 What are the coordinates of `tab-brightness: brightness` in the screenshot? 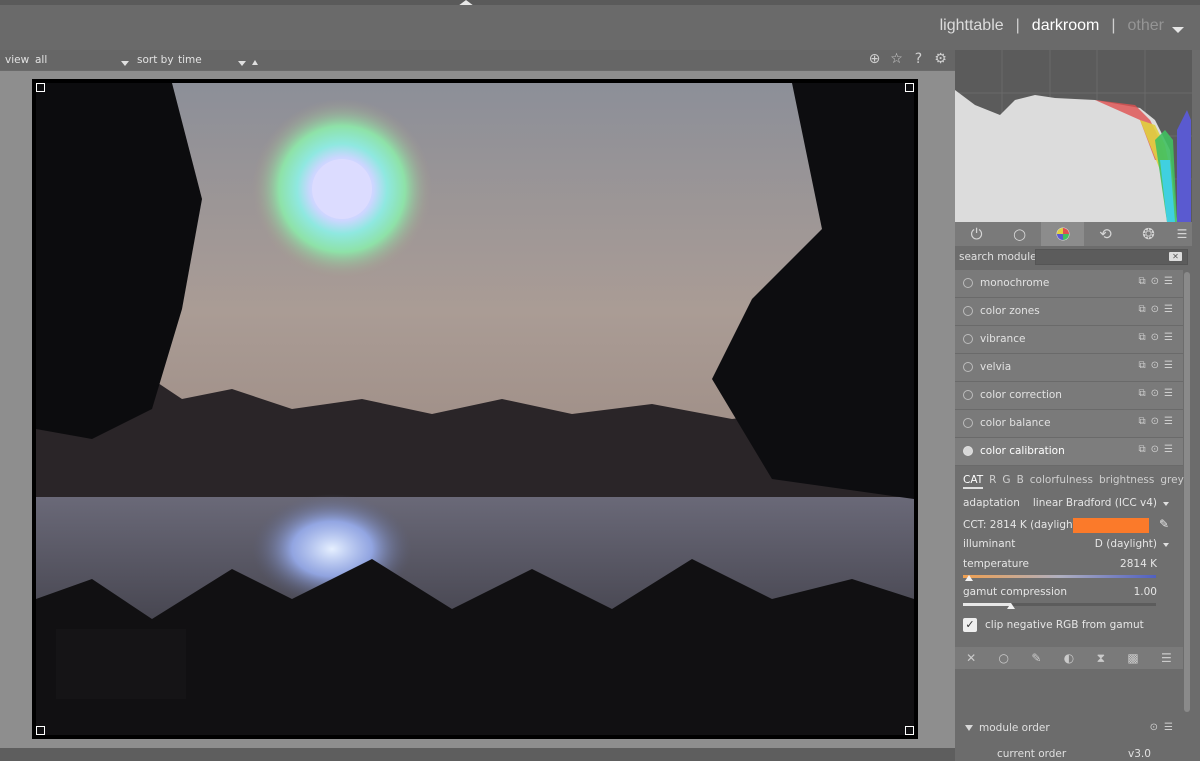 It's located at (1126, 481).